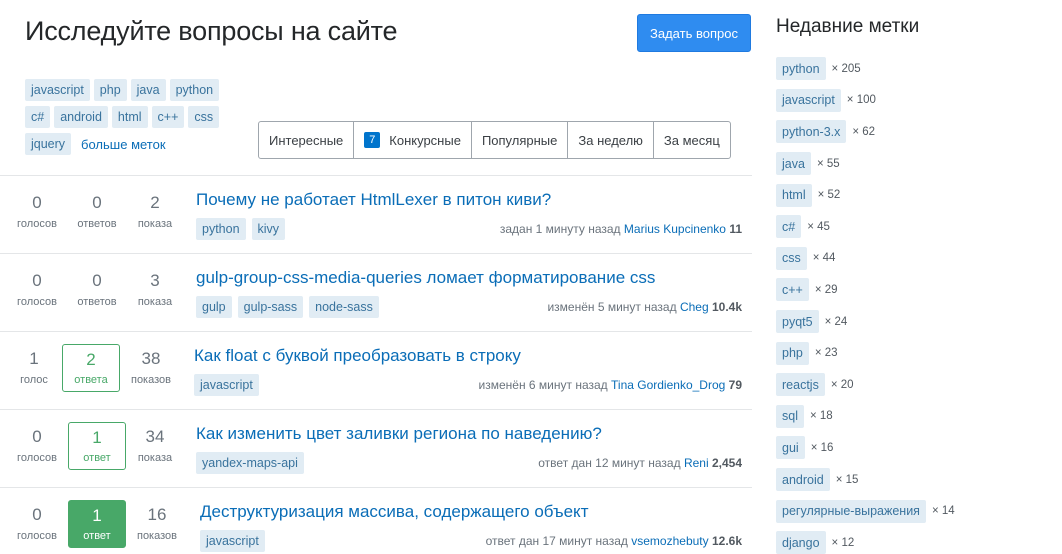 This screenshot has width=1062, height=554. What do you see at coordinates (270, 307) in the screenshot?
I see `tag: gulp-sass` at bounding box center [270, 307].